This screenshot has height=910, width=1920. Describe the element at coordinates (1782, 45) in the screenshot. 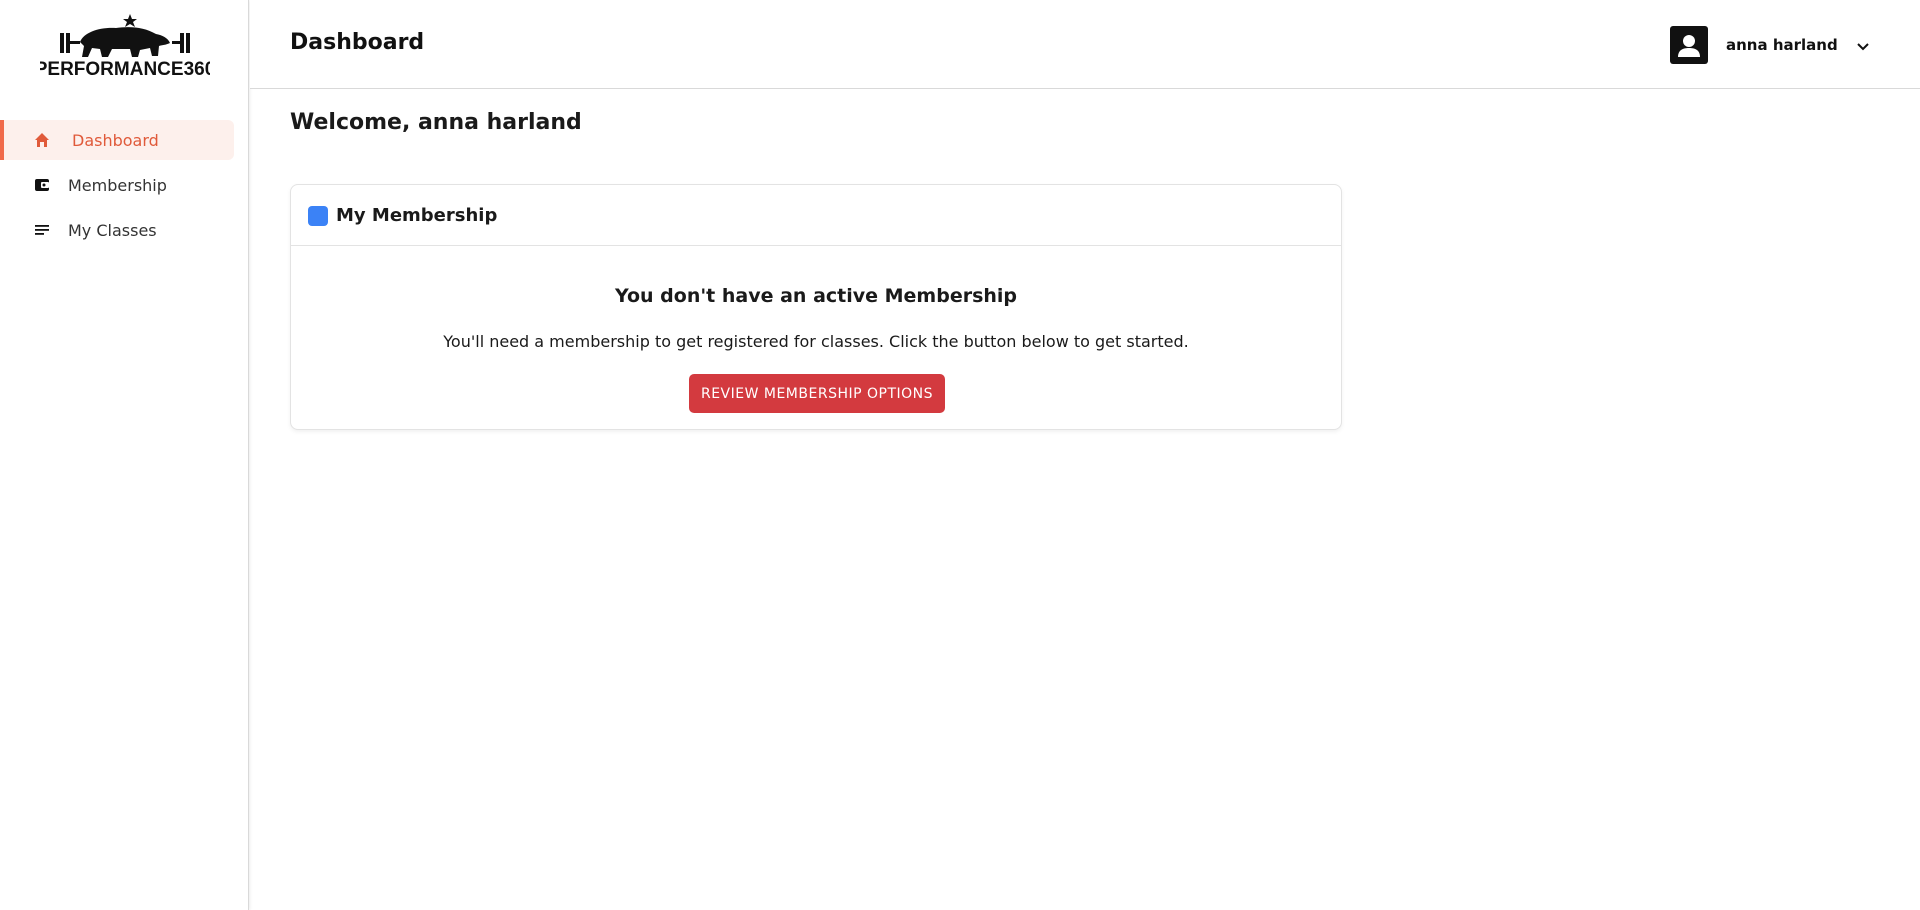

I see `user-name: anna harland` at that location.